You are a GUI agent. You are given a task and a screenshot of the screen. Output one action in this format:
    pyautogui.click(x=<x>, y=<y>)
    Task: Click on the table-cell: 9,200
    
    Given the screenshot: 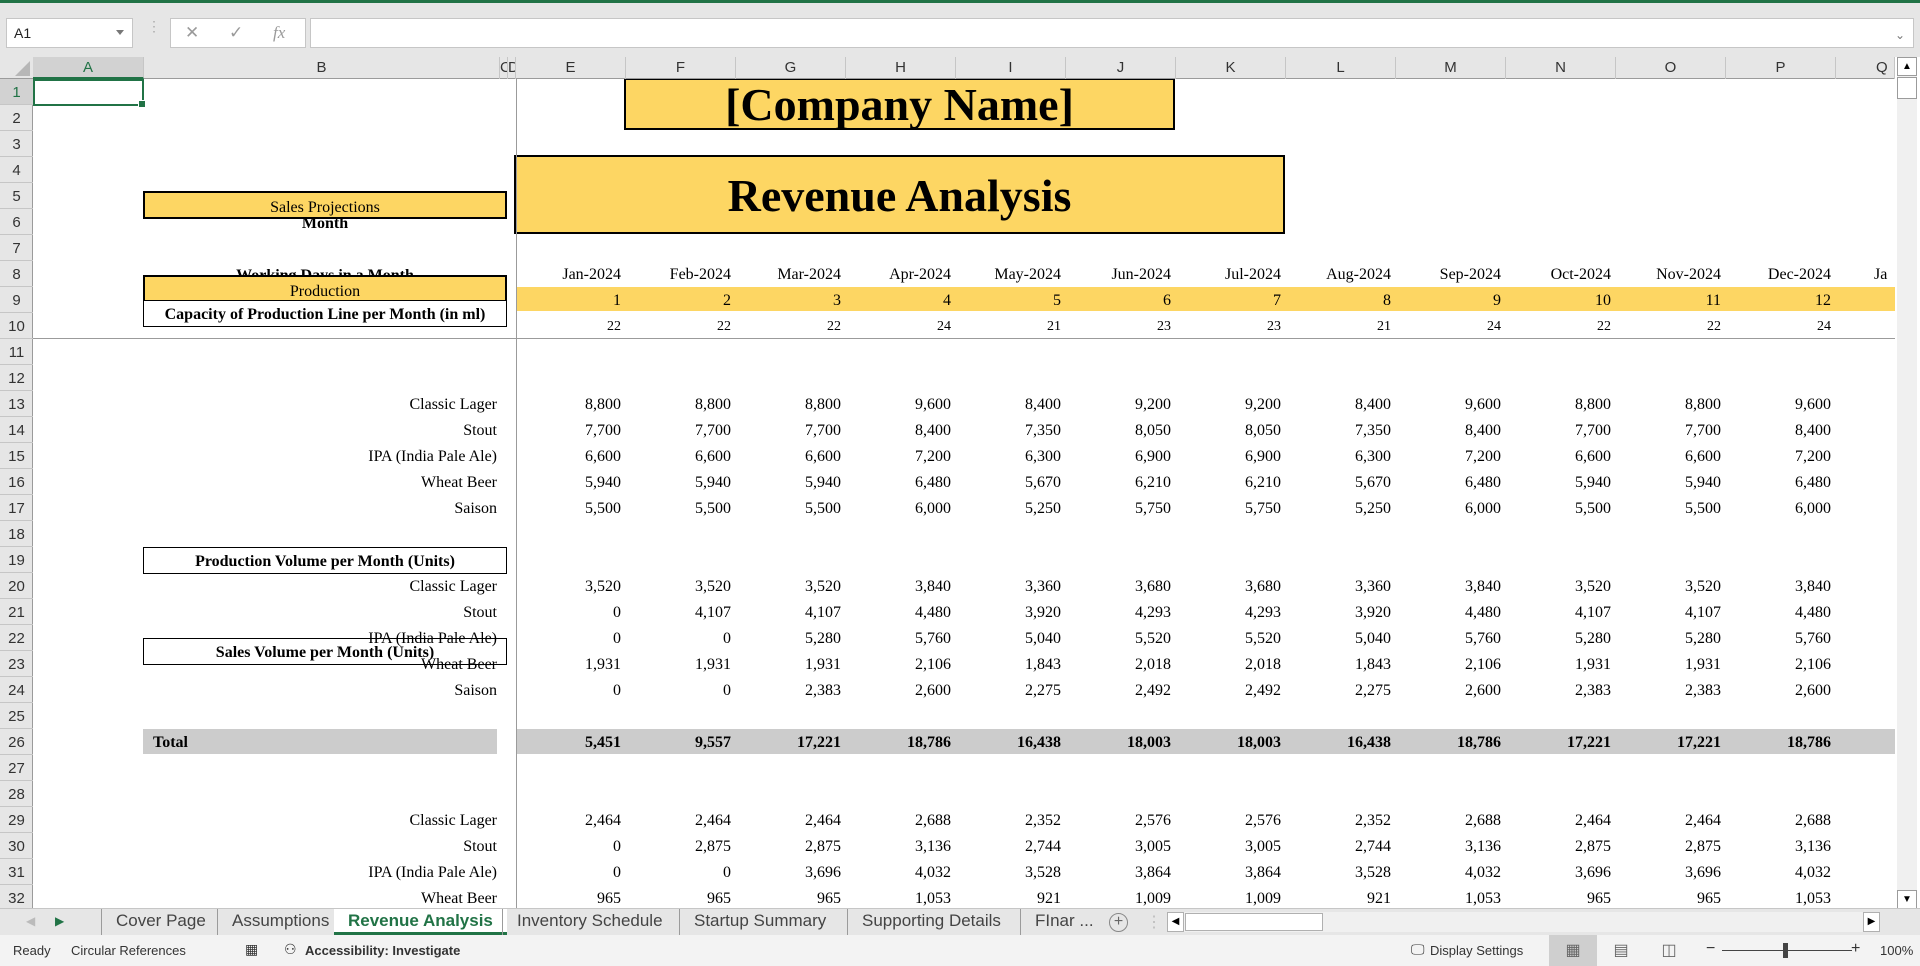 What is the action you would take?
    pyautogui.click(x=1231, y=404)
    